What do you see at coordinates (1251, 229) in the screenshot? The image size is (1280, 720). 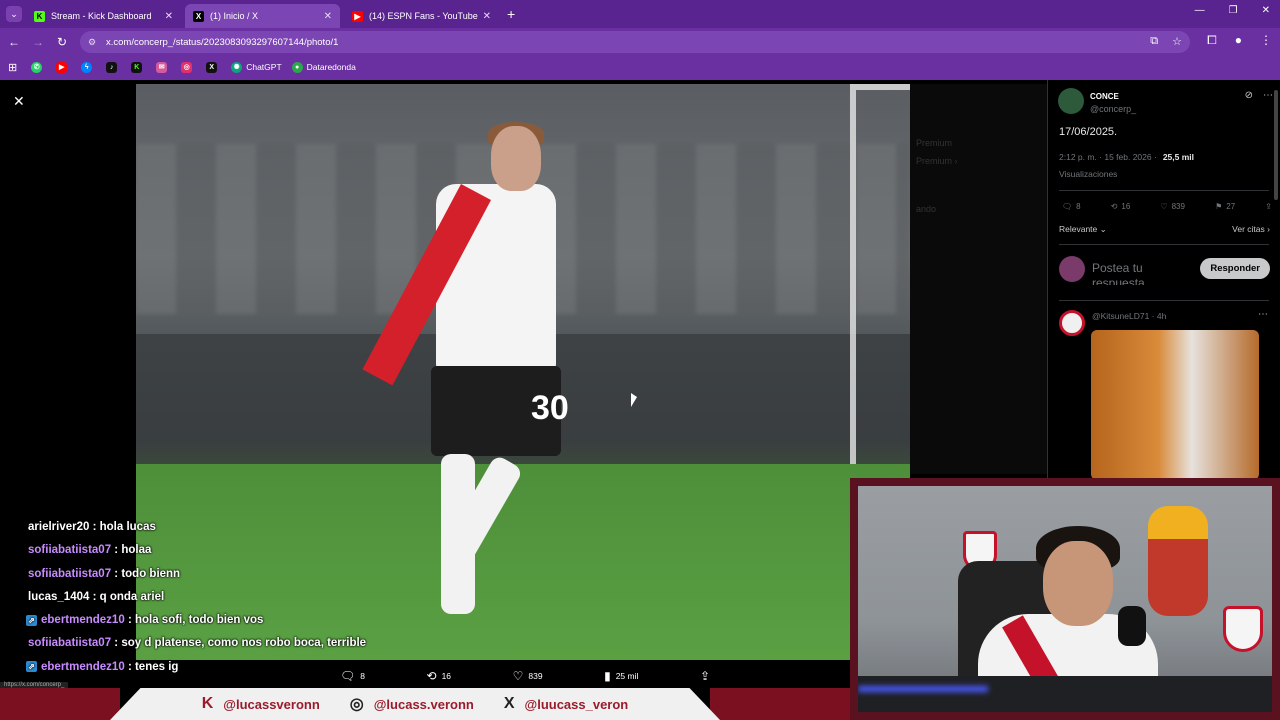 I see `quotes-link: Ver citas ›` at bounding box center [1251, 229].